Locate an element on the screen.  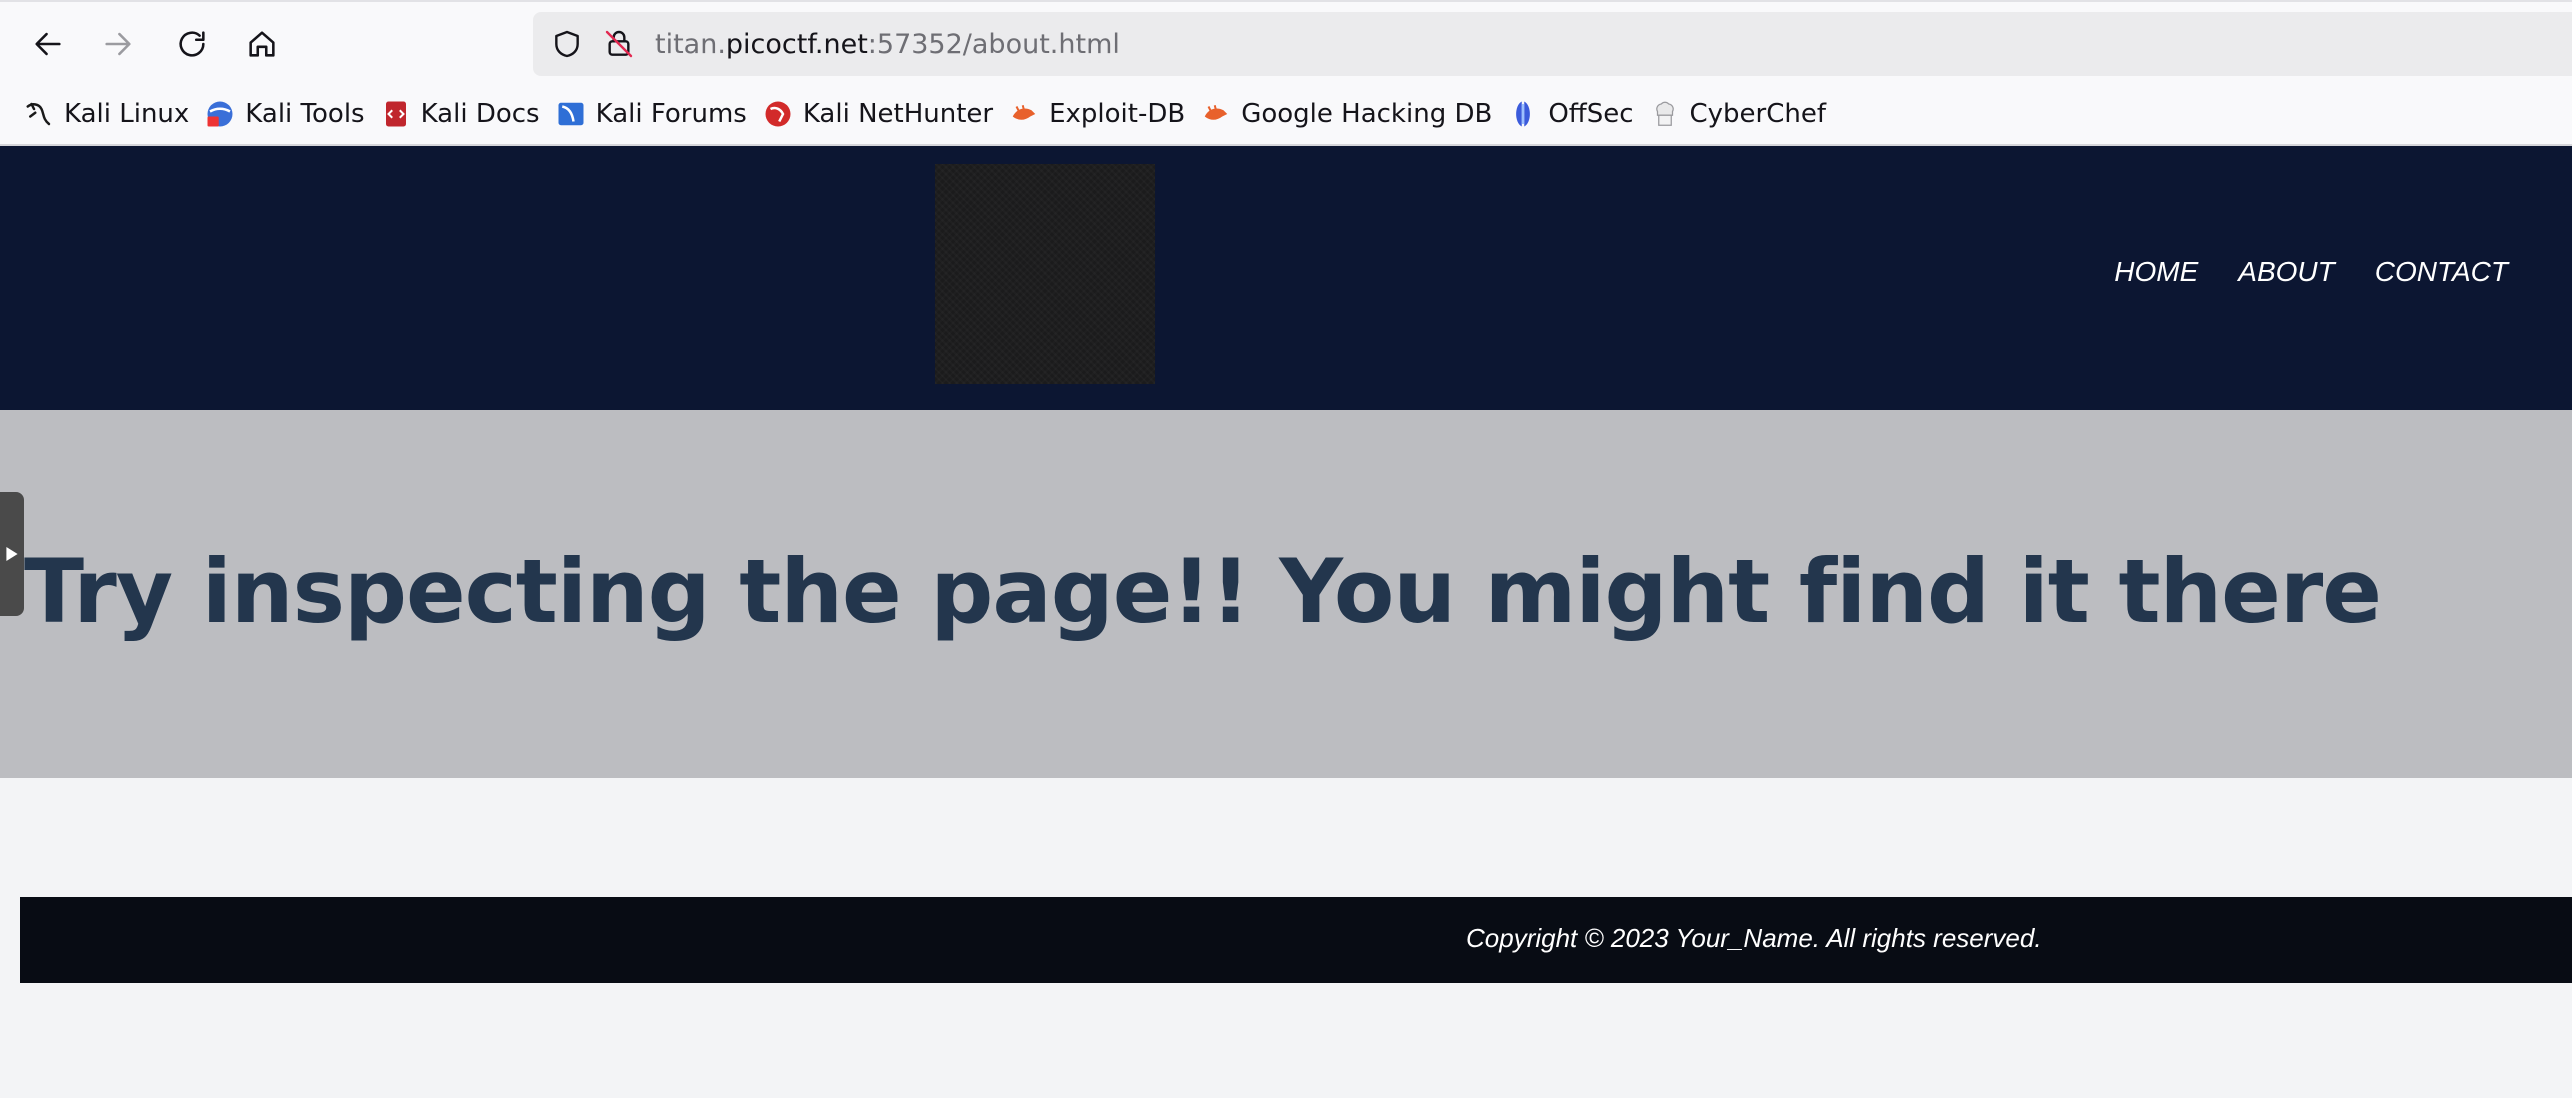
bookmark-google-hacking-db: Google Hacking DB is located at coordinates (1347, 114).